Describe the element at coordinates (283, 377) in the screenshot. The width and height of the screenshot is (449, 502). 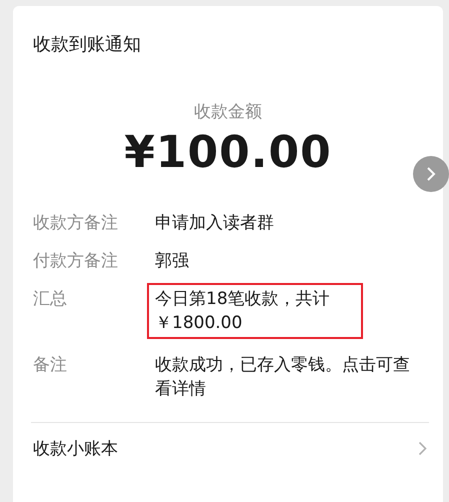
I see `field-value: 收款成功，已存入零钱。点击可查看详情` at that location.